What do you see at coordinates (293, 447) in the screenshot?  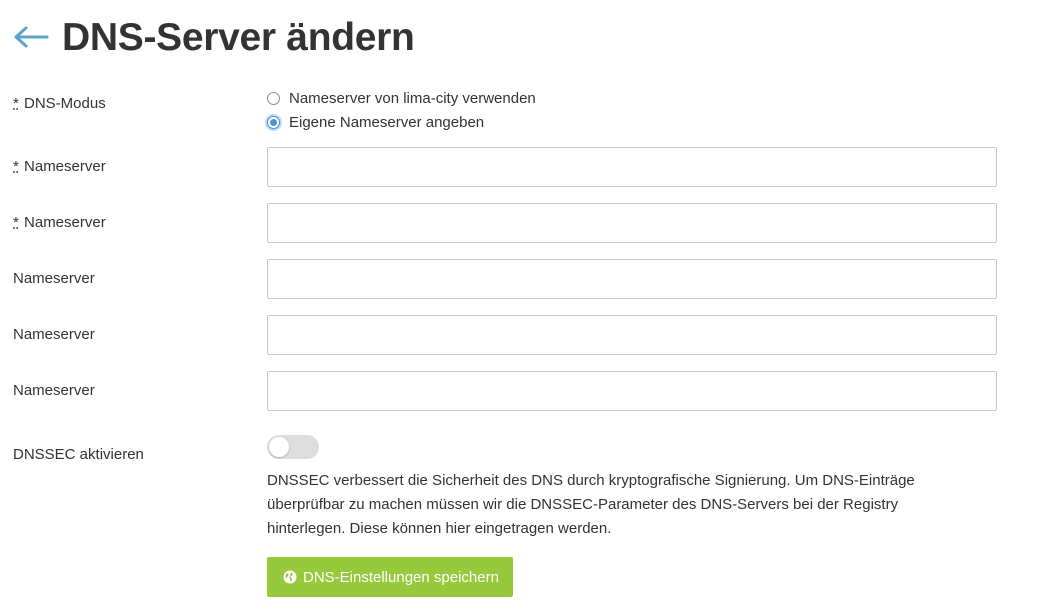 I see `dnssec-toggle` at bounding box center [293, 447].